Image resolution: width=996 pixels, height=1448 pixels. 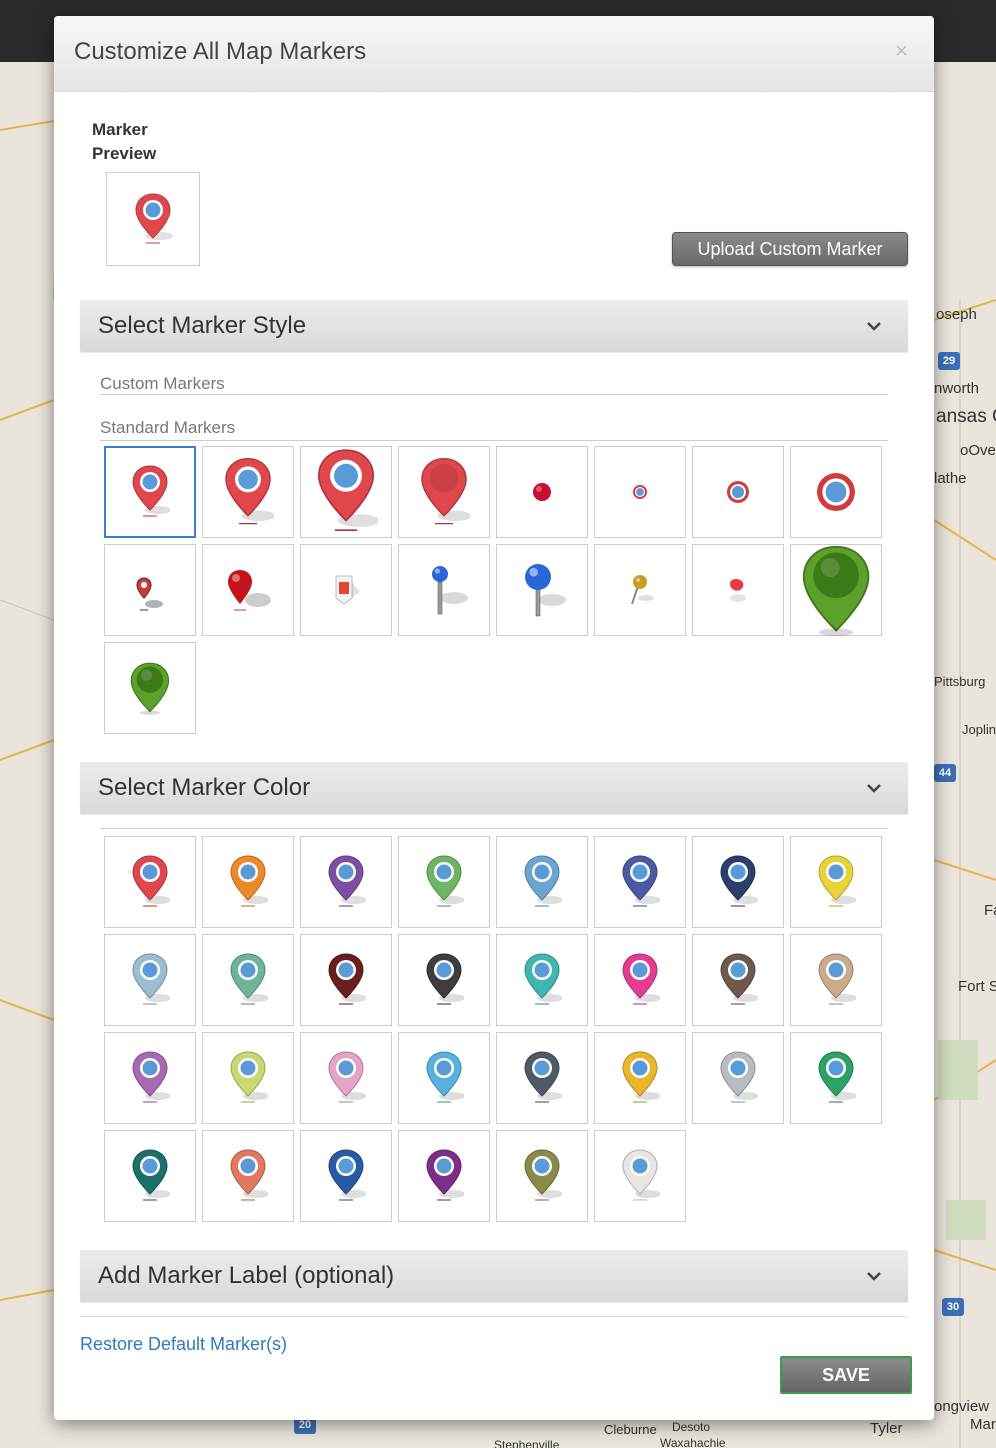 What do you see at coordinates (183, 1344) in the screenshot?
I see `restore-default-markers-link: Restore Default Marker(s)` at bounding box center [183, 1344].